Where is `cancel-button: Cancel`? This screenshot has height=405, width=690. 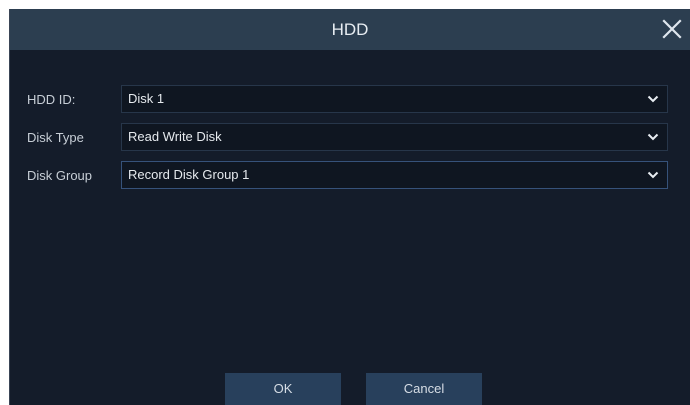
cancel-button: Cancel is located at coordinates (424, 389).